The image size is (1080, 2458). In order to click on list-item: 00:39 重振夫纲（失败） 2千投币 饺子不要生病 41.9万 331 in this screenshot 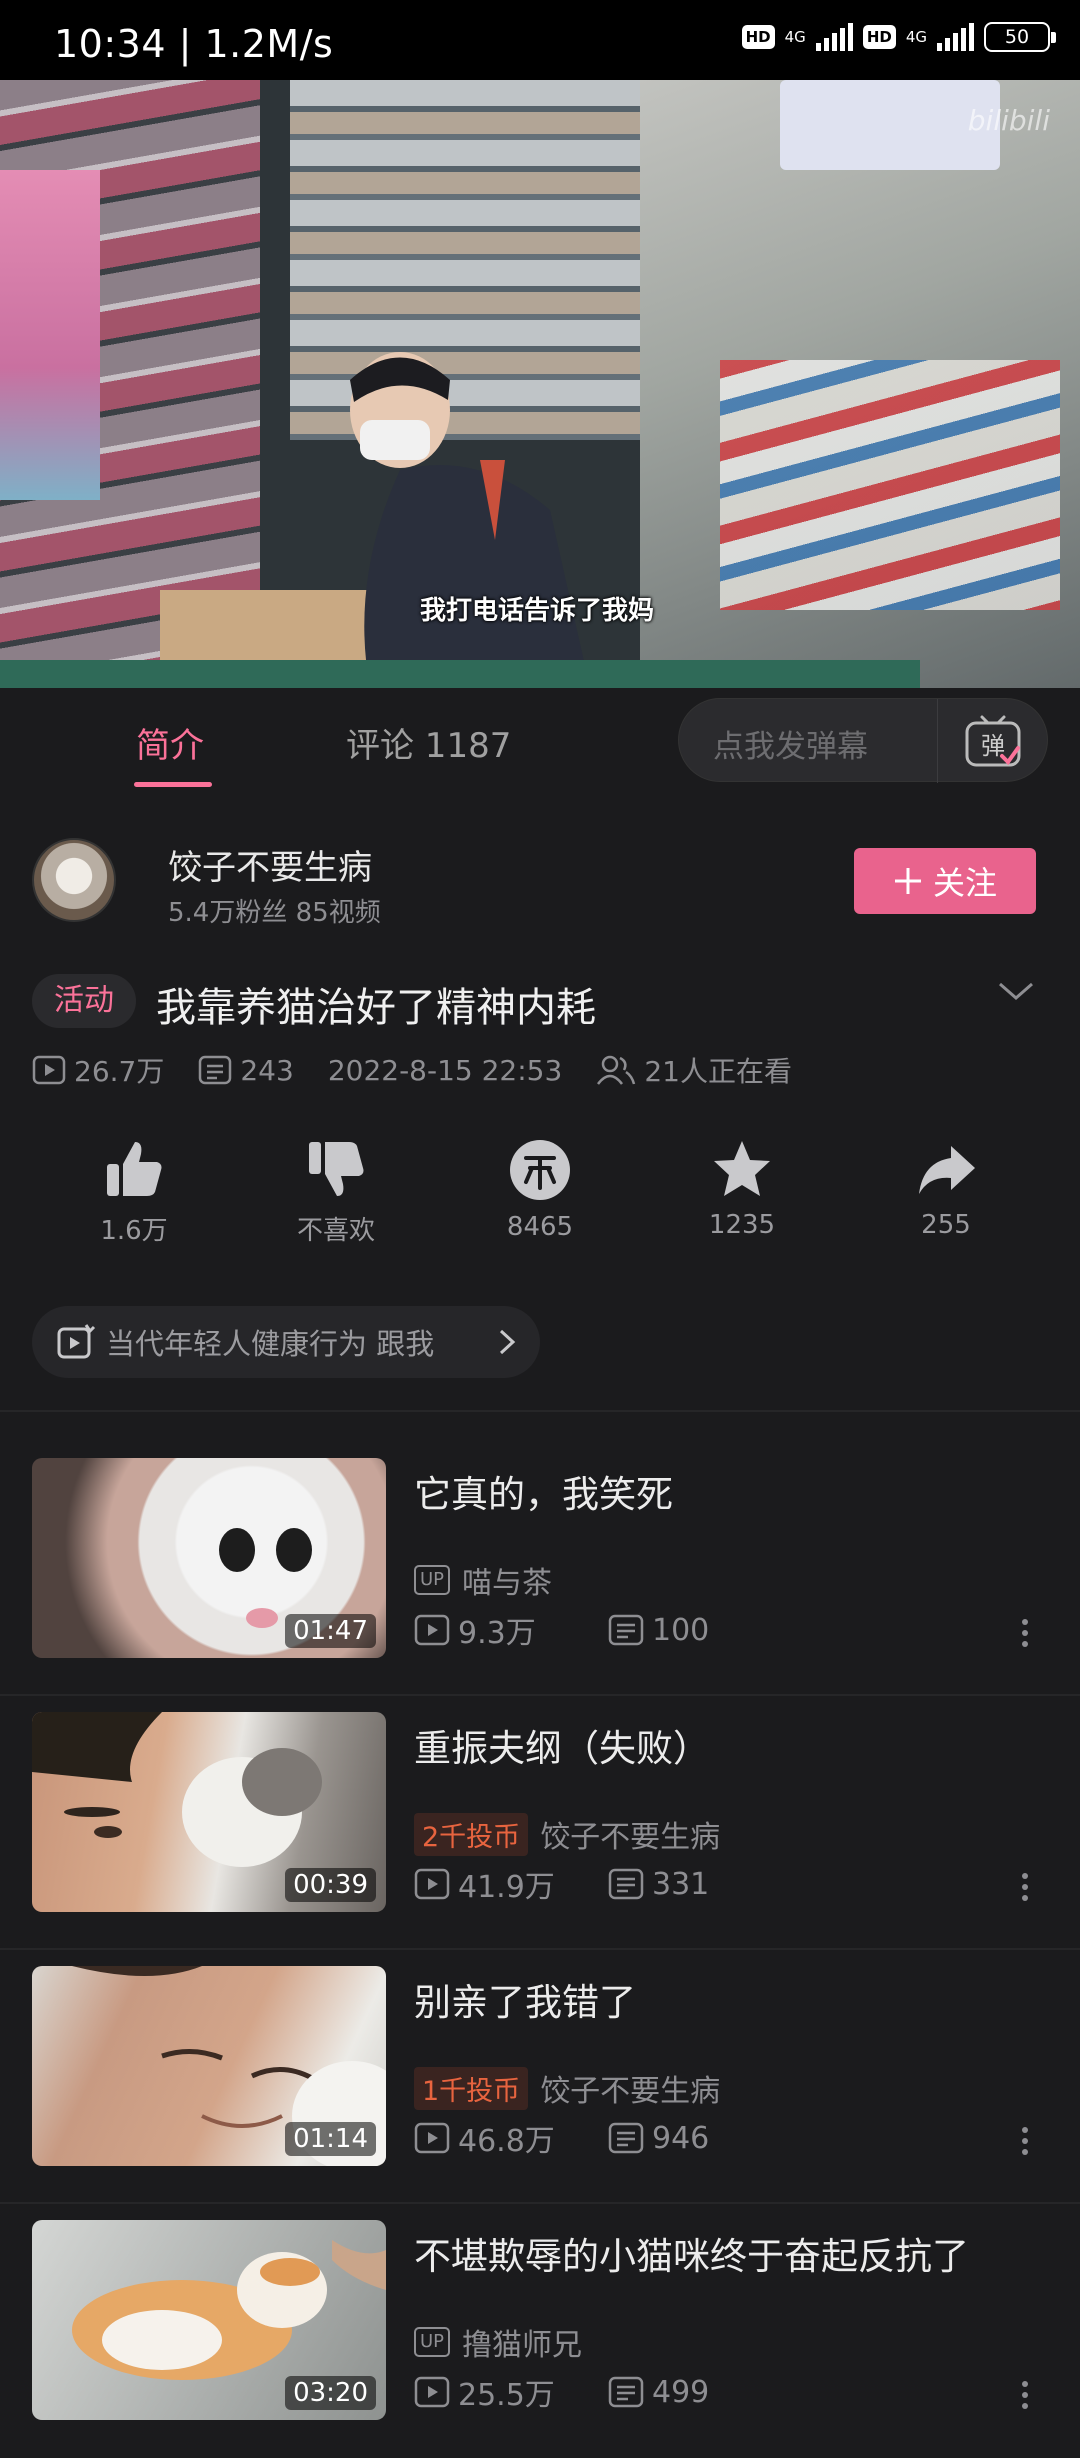, I will do `click(540, 1823)`.